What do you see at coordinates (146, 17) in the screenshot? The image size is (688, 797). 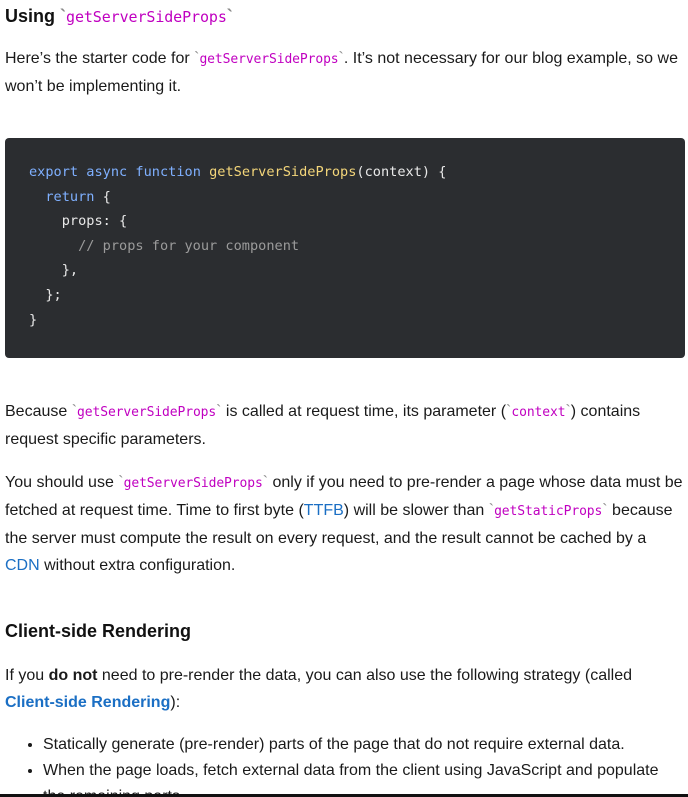 I see `heading-code: getServerSideProps` at bounding box center [146, 17].